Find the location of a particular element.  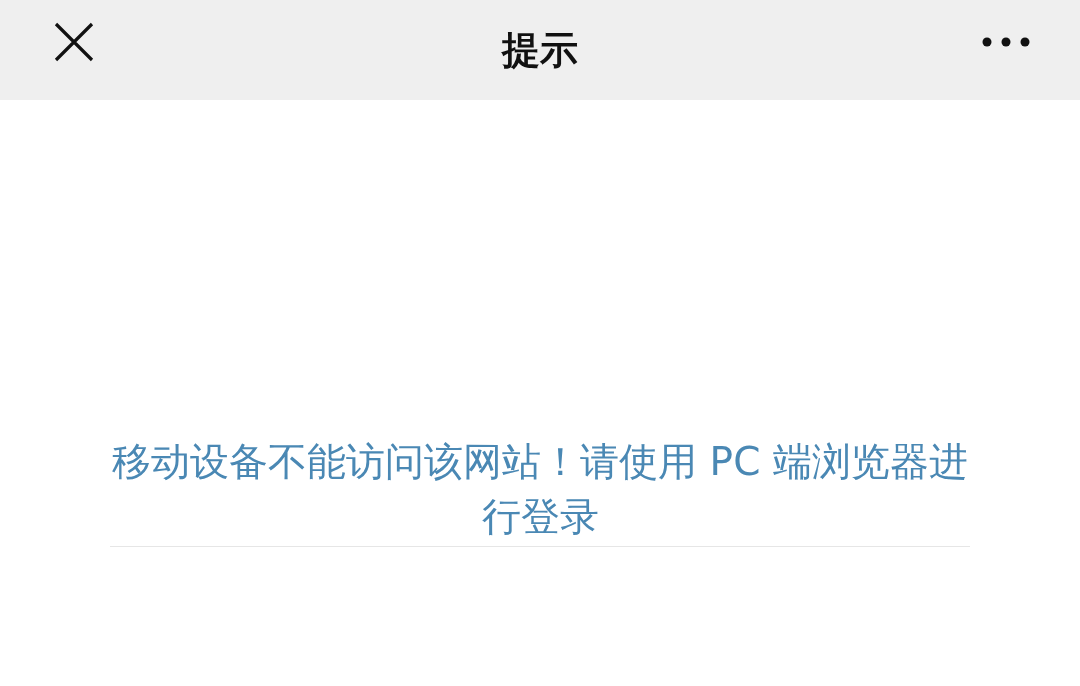

error-message: 移动设备不能访问该网站！请使用 PC 端浏览器进行登录 is located at coordinates (540, 489).